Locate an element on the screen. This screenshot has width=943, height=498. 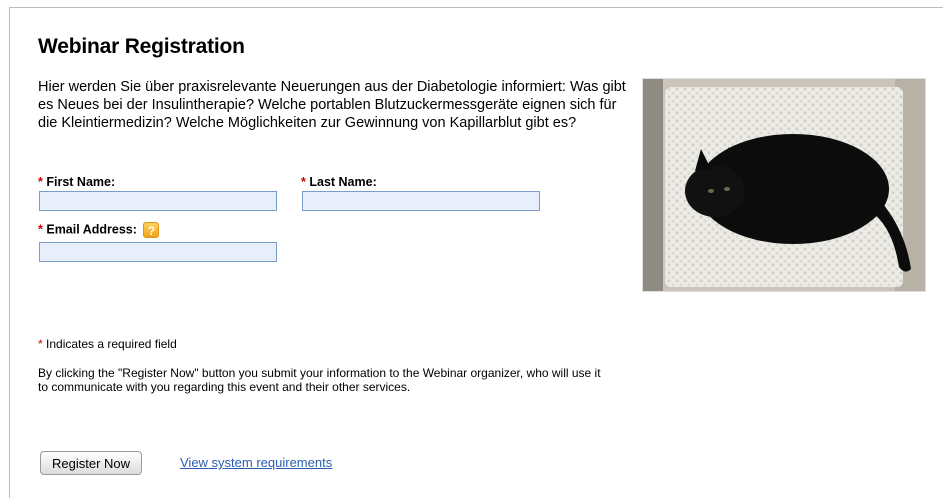
last-name-label: * Last Name: is located at coordinates (339, 182).